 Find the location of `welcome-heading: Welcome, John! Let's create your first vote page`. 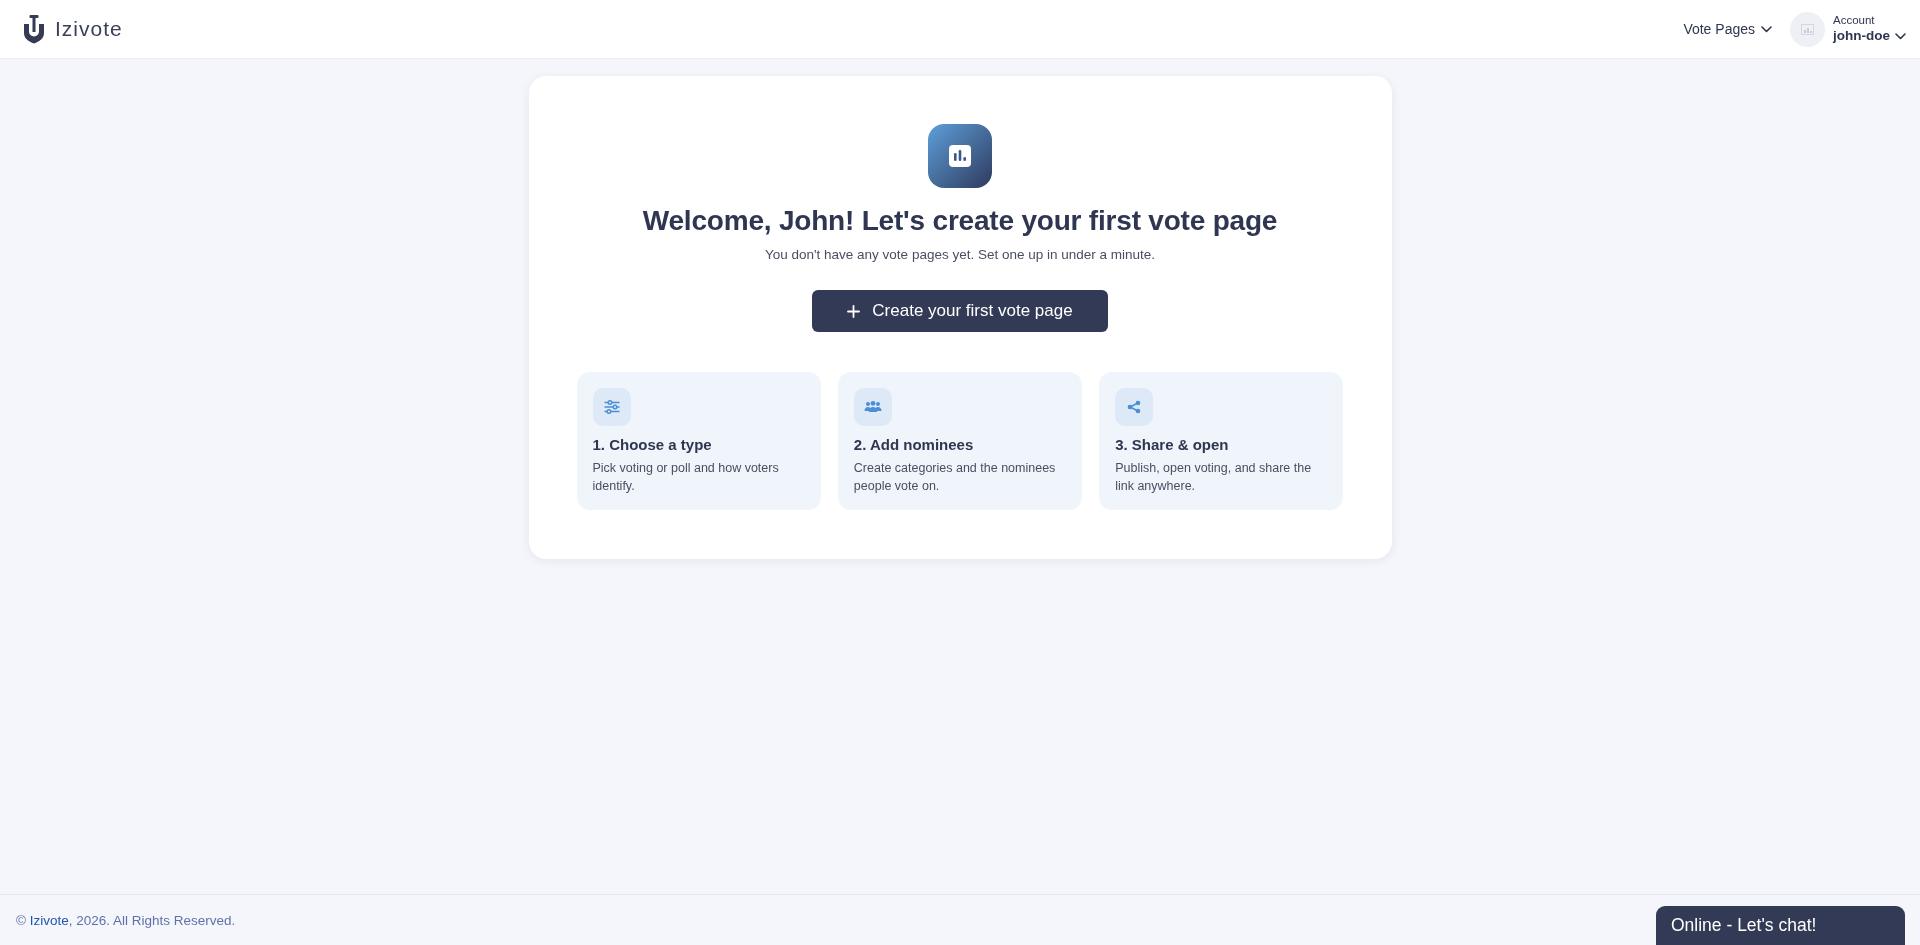

welcome-heading: Welcome, John! Let's create your first vote page is located at coordinates (960, 221).